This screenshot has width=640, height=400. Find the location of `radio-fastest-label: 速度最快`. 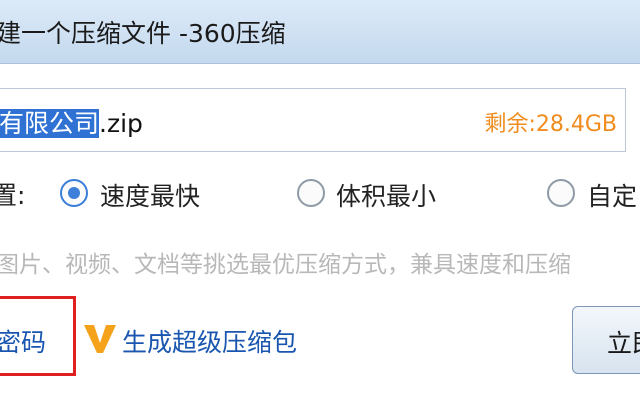

radio-fastest-label: 速度最快 is located at coordinates (150, 195).